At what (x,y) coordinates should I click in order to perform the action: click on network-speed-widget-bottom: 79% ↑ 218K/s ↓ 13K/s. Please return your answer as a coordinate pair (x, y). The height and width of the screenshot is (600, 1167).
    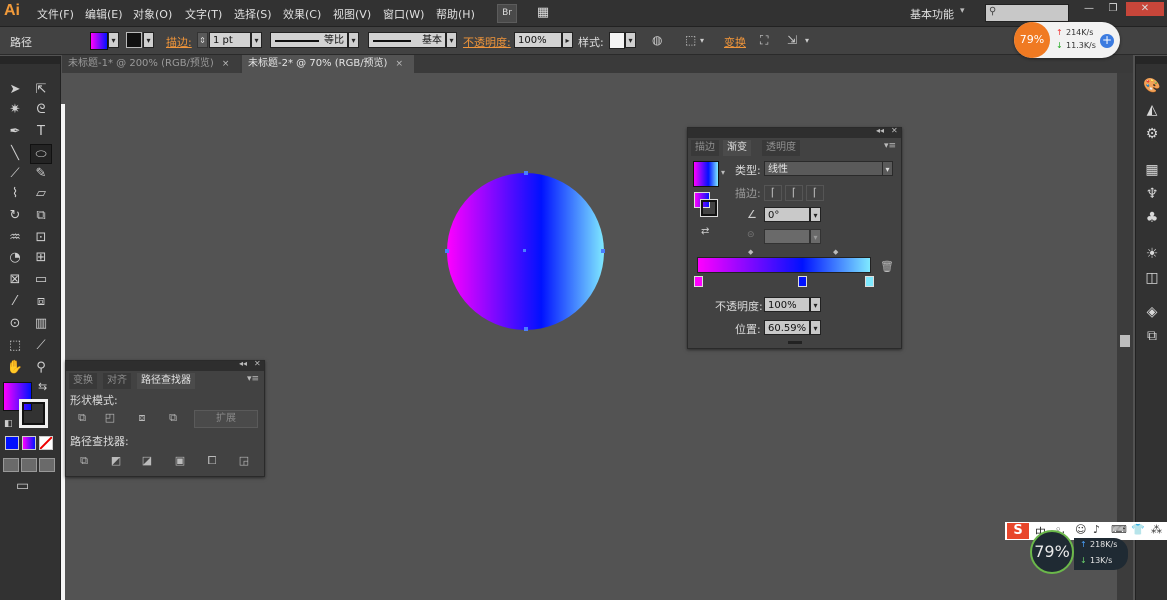
    Looking at the image, I should click on (1080, 553).